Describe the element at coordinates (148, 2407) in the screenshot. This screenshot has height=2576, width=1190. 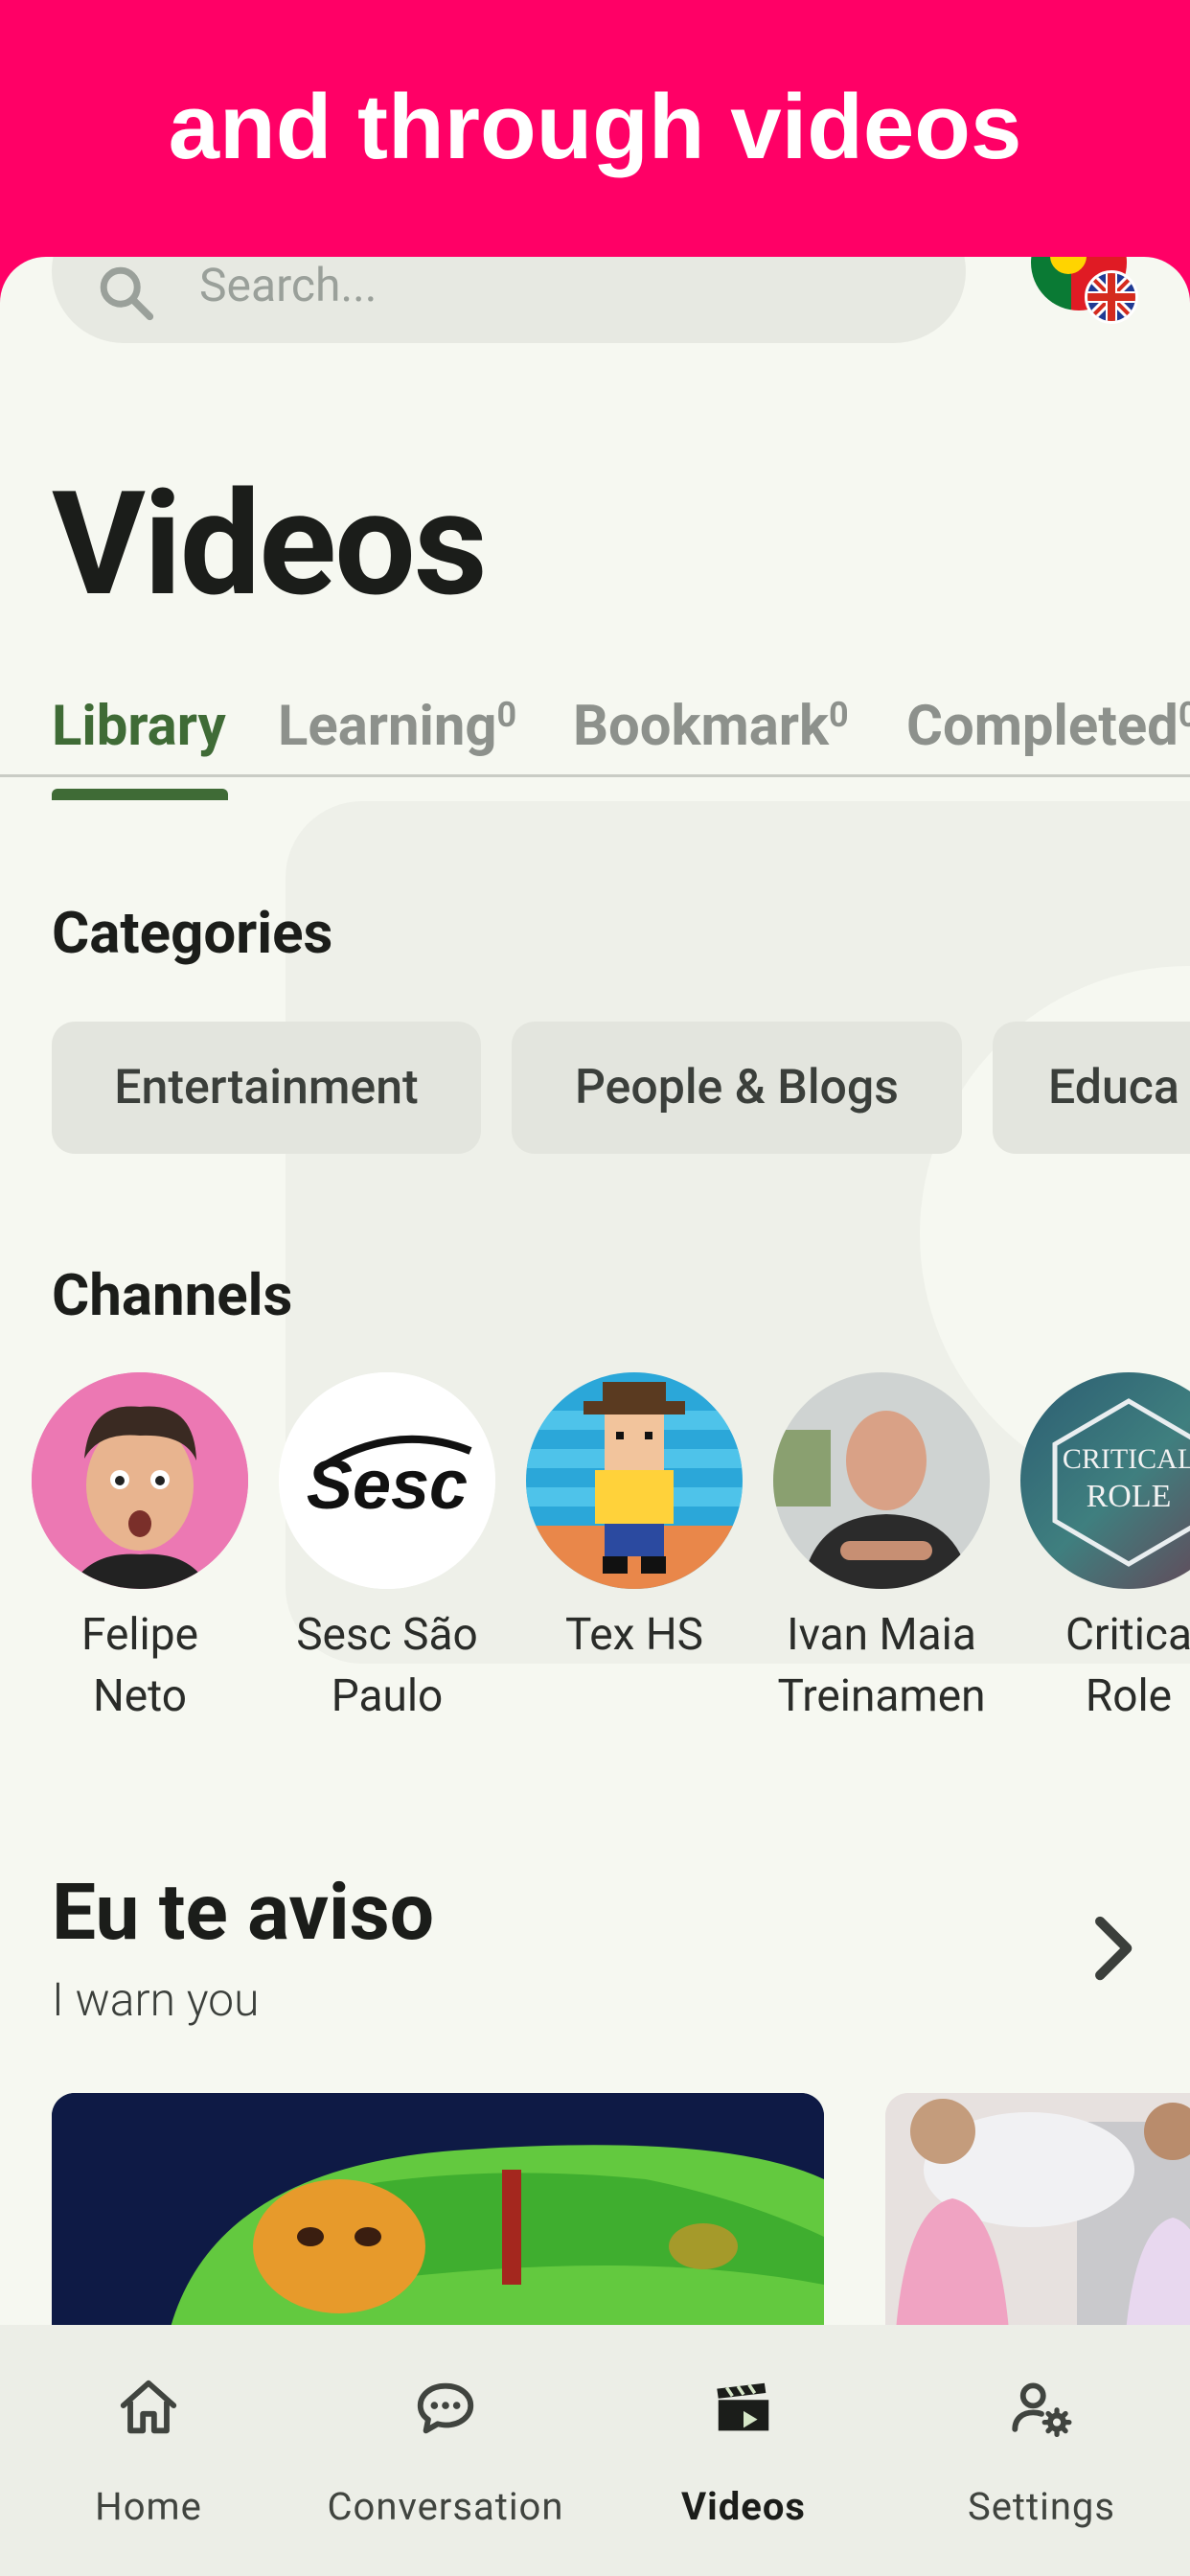
I see `home-icon` at that location.